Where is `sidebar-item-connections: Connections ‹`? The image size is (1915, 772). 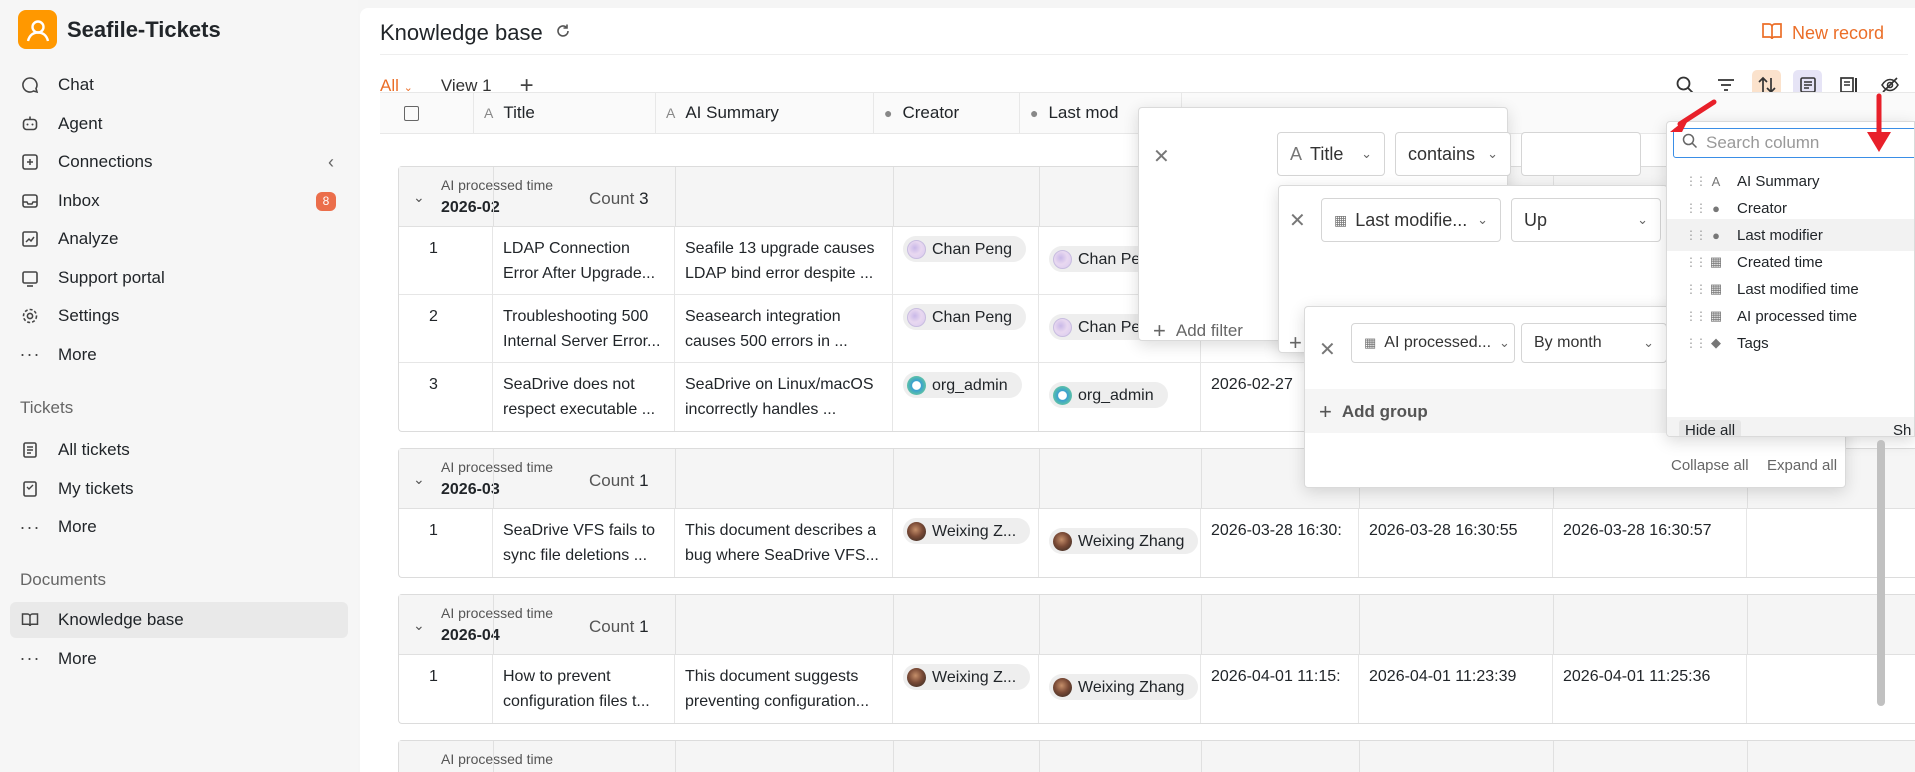
sidebar-item-connections: Connections ‹ is located at coordinates (179, 162).